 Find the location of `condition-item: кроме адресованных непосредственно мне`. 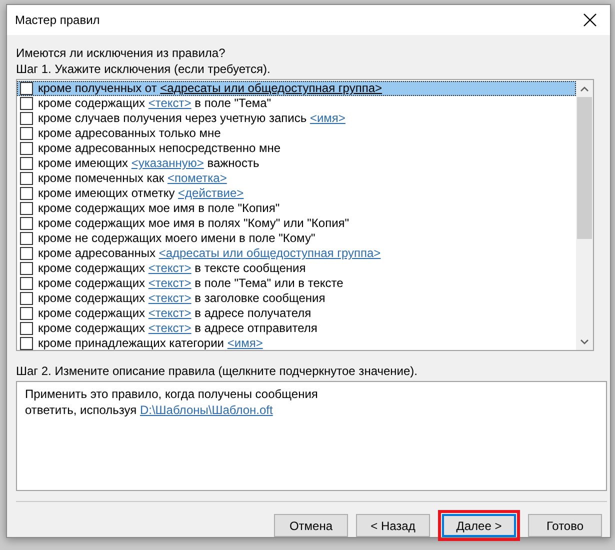

condition-item: кроме адресованных непосредственно мне is located at coordinates (296, 148).